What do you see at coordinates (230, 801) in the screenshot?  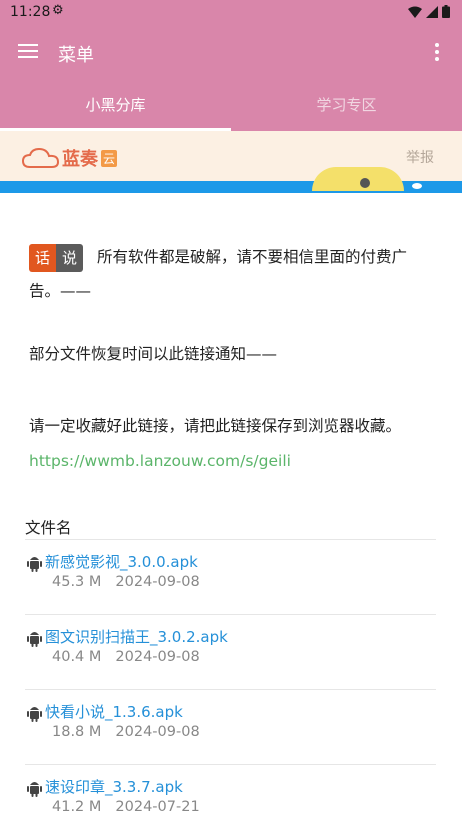 I see `file-row: 速设印章_3.3.7.apk 41.2 M 2024-07-21` at bounding box center [230, 801].